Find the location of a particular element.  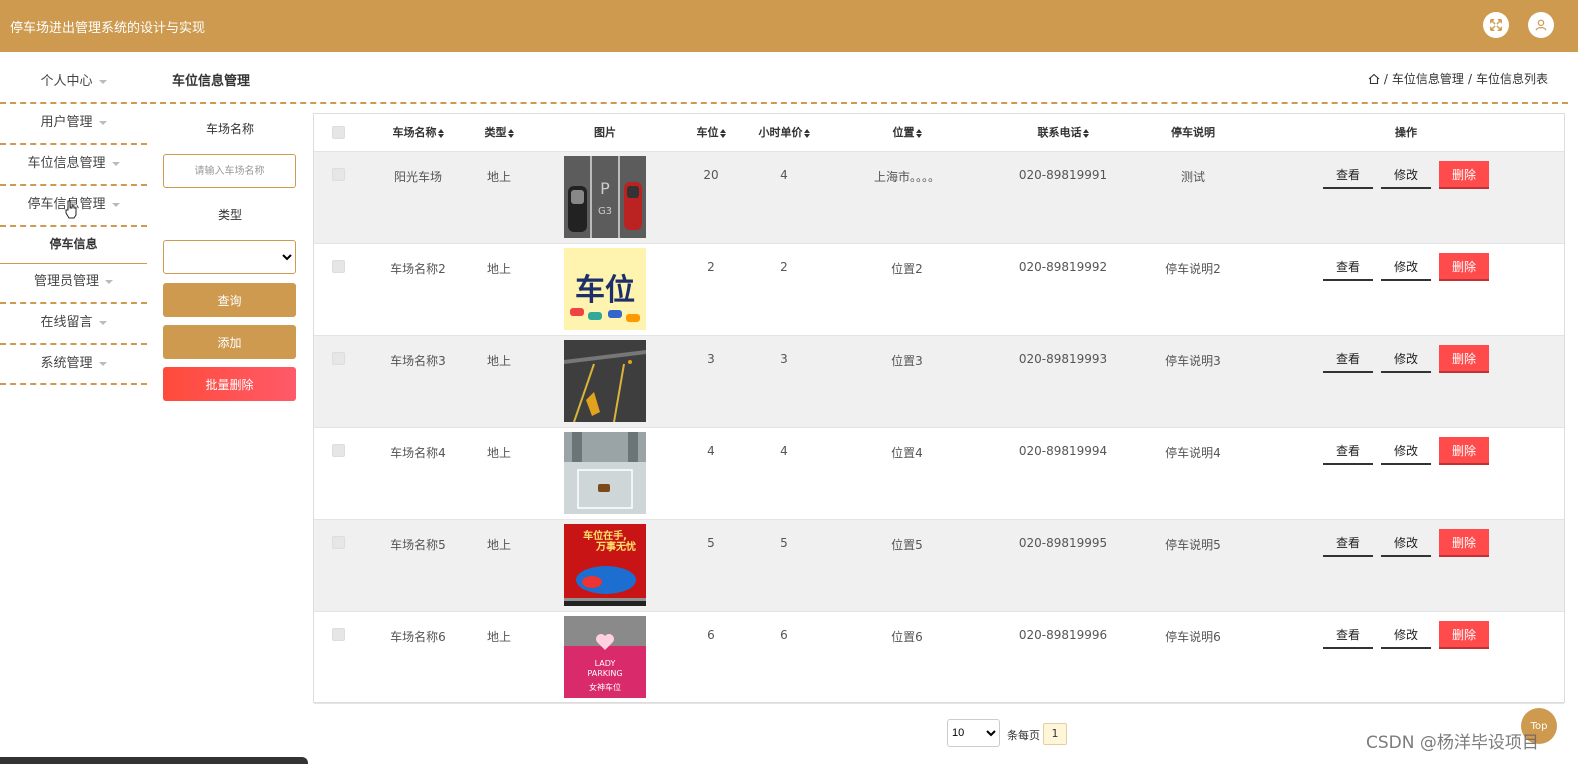

sidebar-item-online-message: 在线留言 is located at coordinates (73, 323).